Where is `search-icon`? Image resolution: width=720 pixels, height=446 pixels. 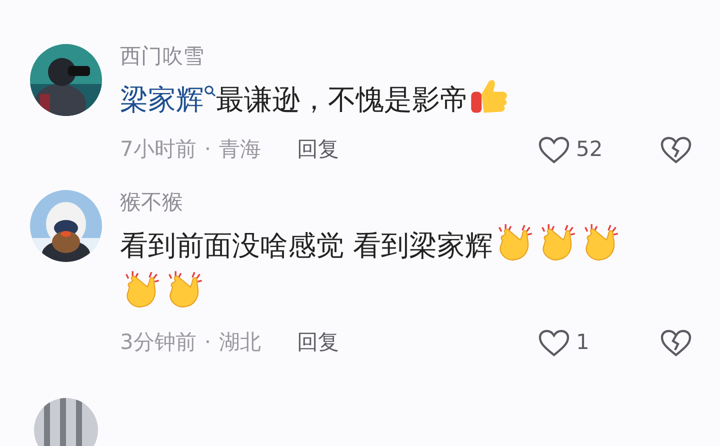 search-icon is located at coordinates (210, 92).